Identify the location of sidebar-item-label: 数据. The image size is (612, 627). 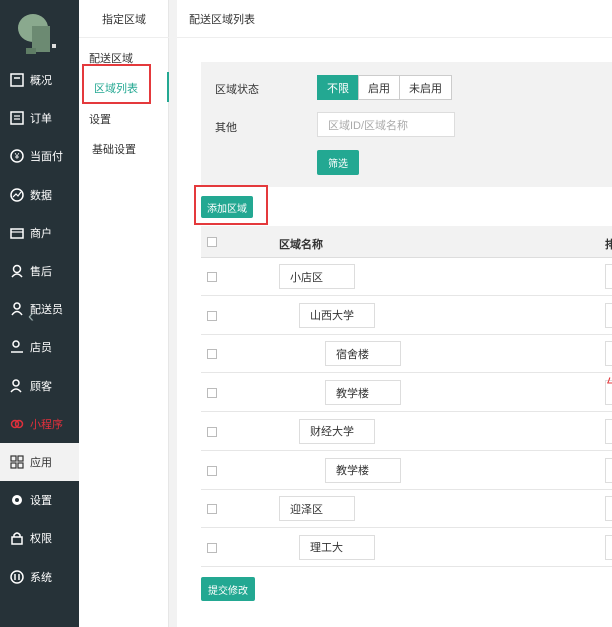
(41, 195).